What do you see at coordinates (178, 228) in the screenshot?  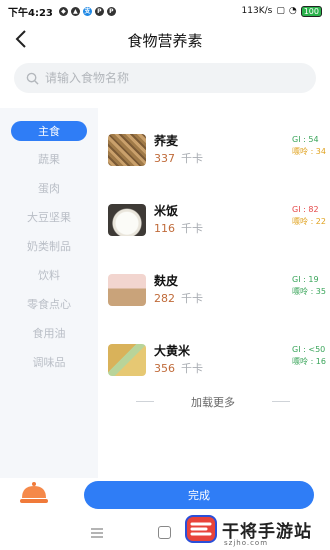 I see `food-calories: 116 千卡` at bounding box center [178, 228].